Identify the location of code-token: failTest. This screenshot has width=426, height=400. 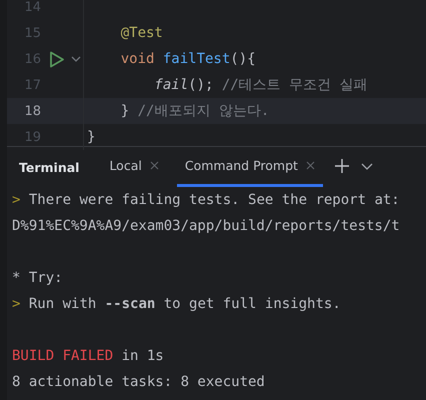
(196, 59).